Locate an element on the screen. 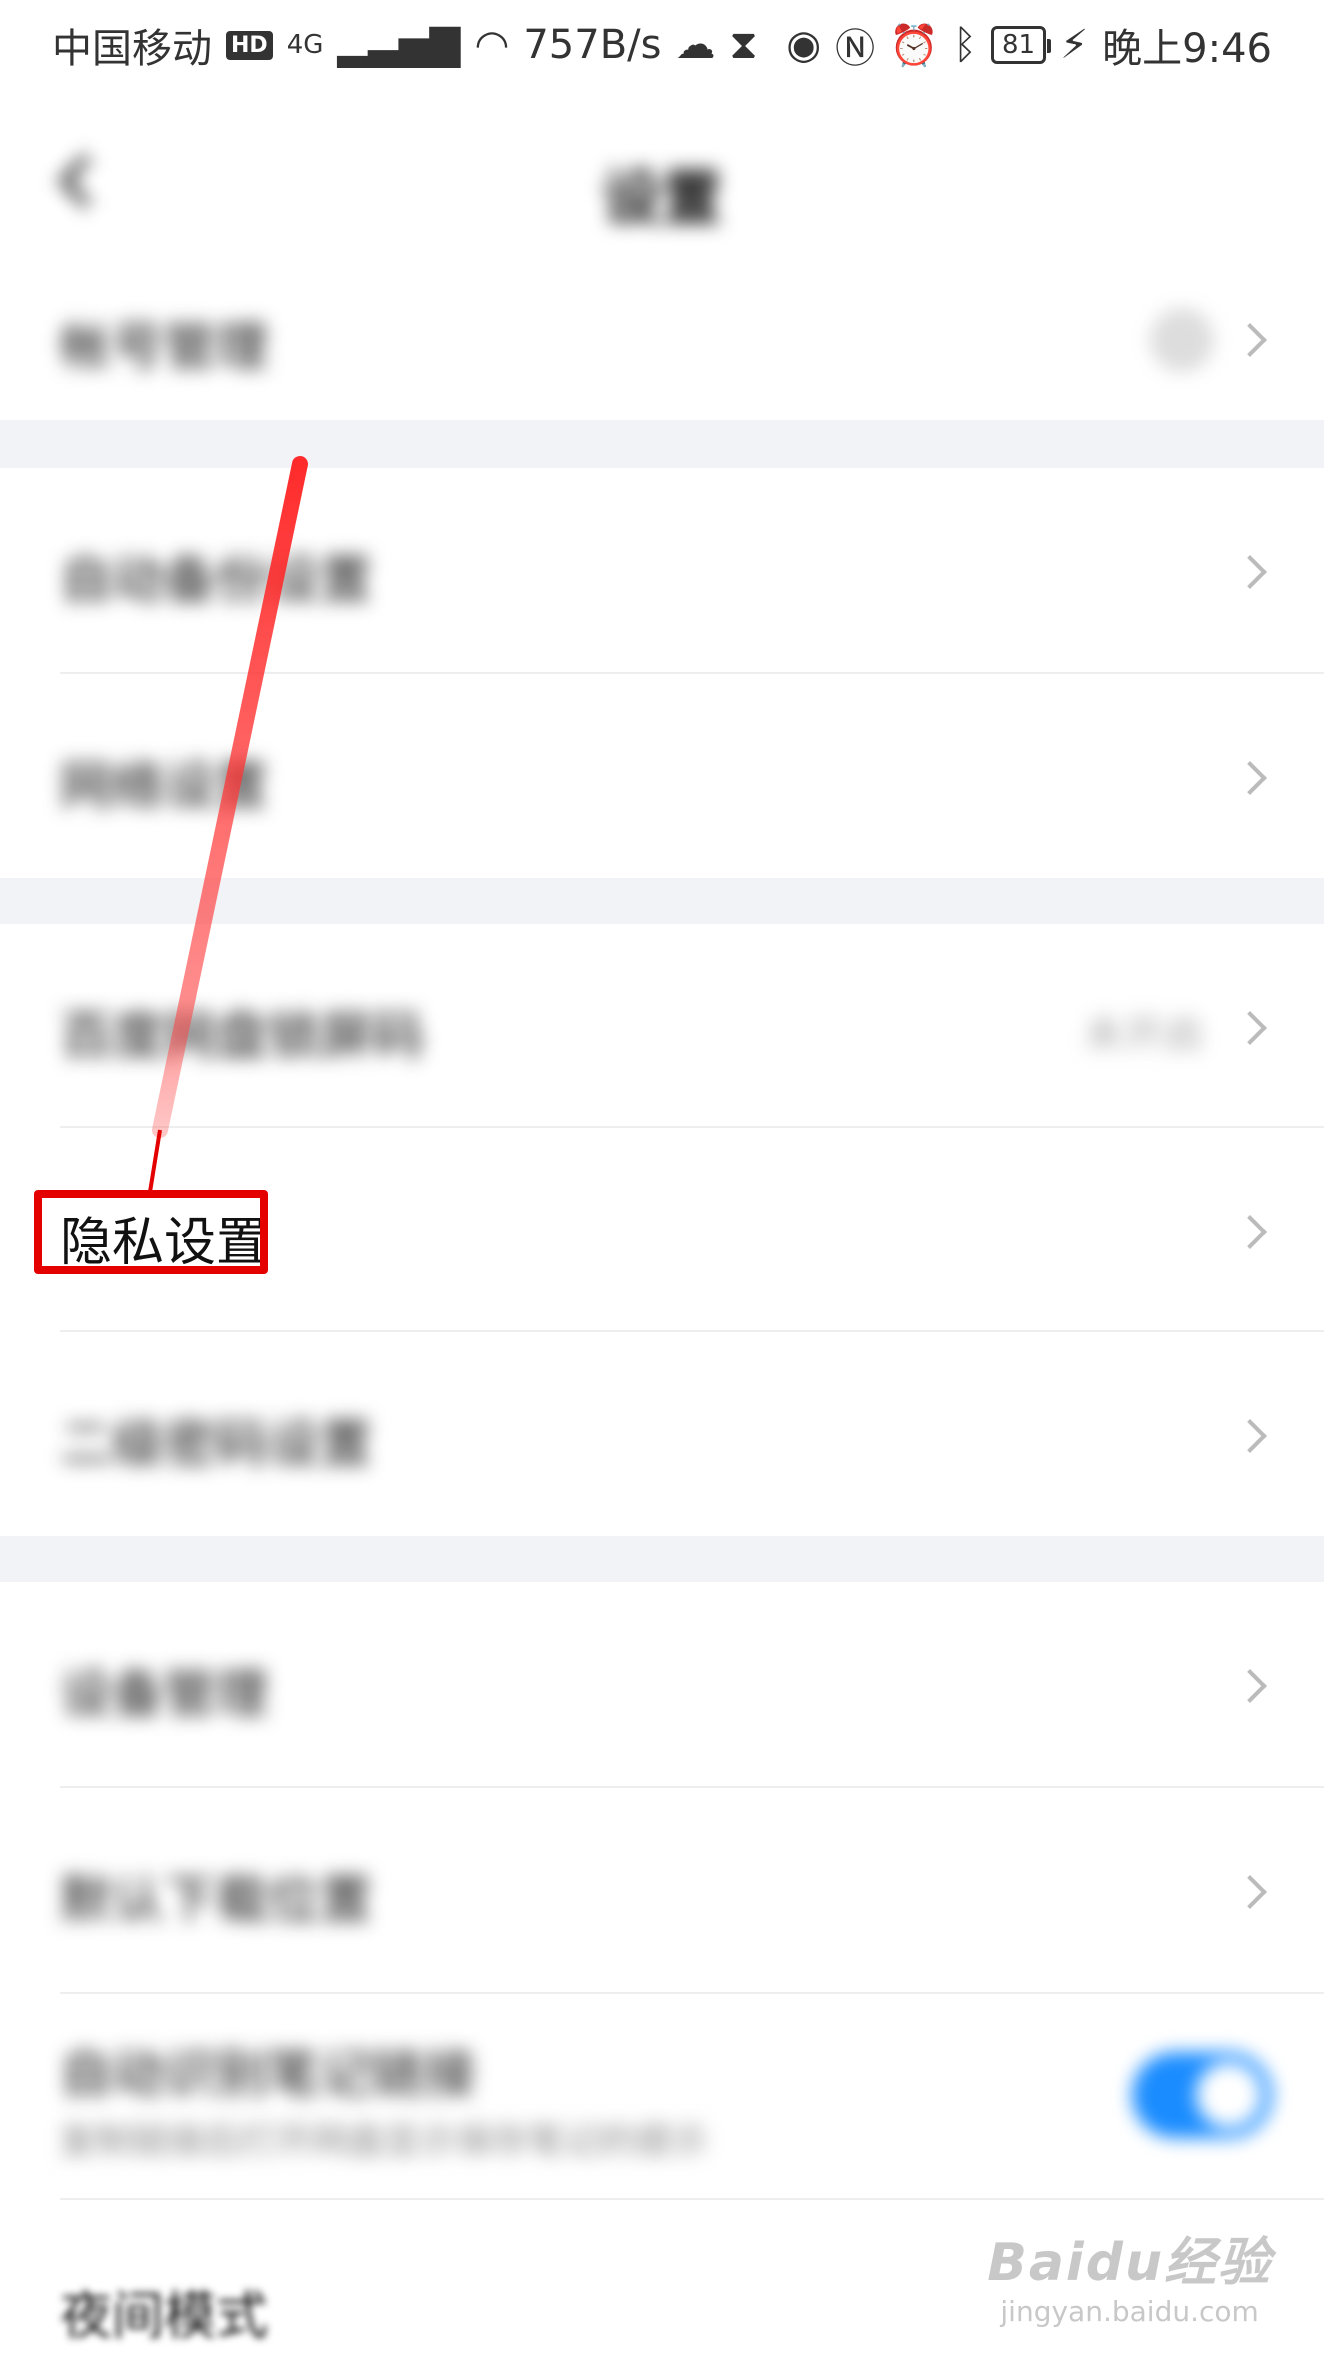  hourglass-icon: ⧗ is located at coordinates (743, 45).